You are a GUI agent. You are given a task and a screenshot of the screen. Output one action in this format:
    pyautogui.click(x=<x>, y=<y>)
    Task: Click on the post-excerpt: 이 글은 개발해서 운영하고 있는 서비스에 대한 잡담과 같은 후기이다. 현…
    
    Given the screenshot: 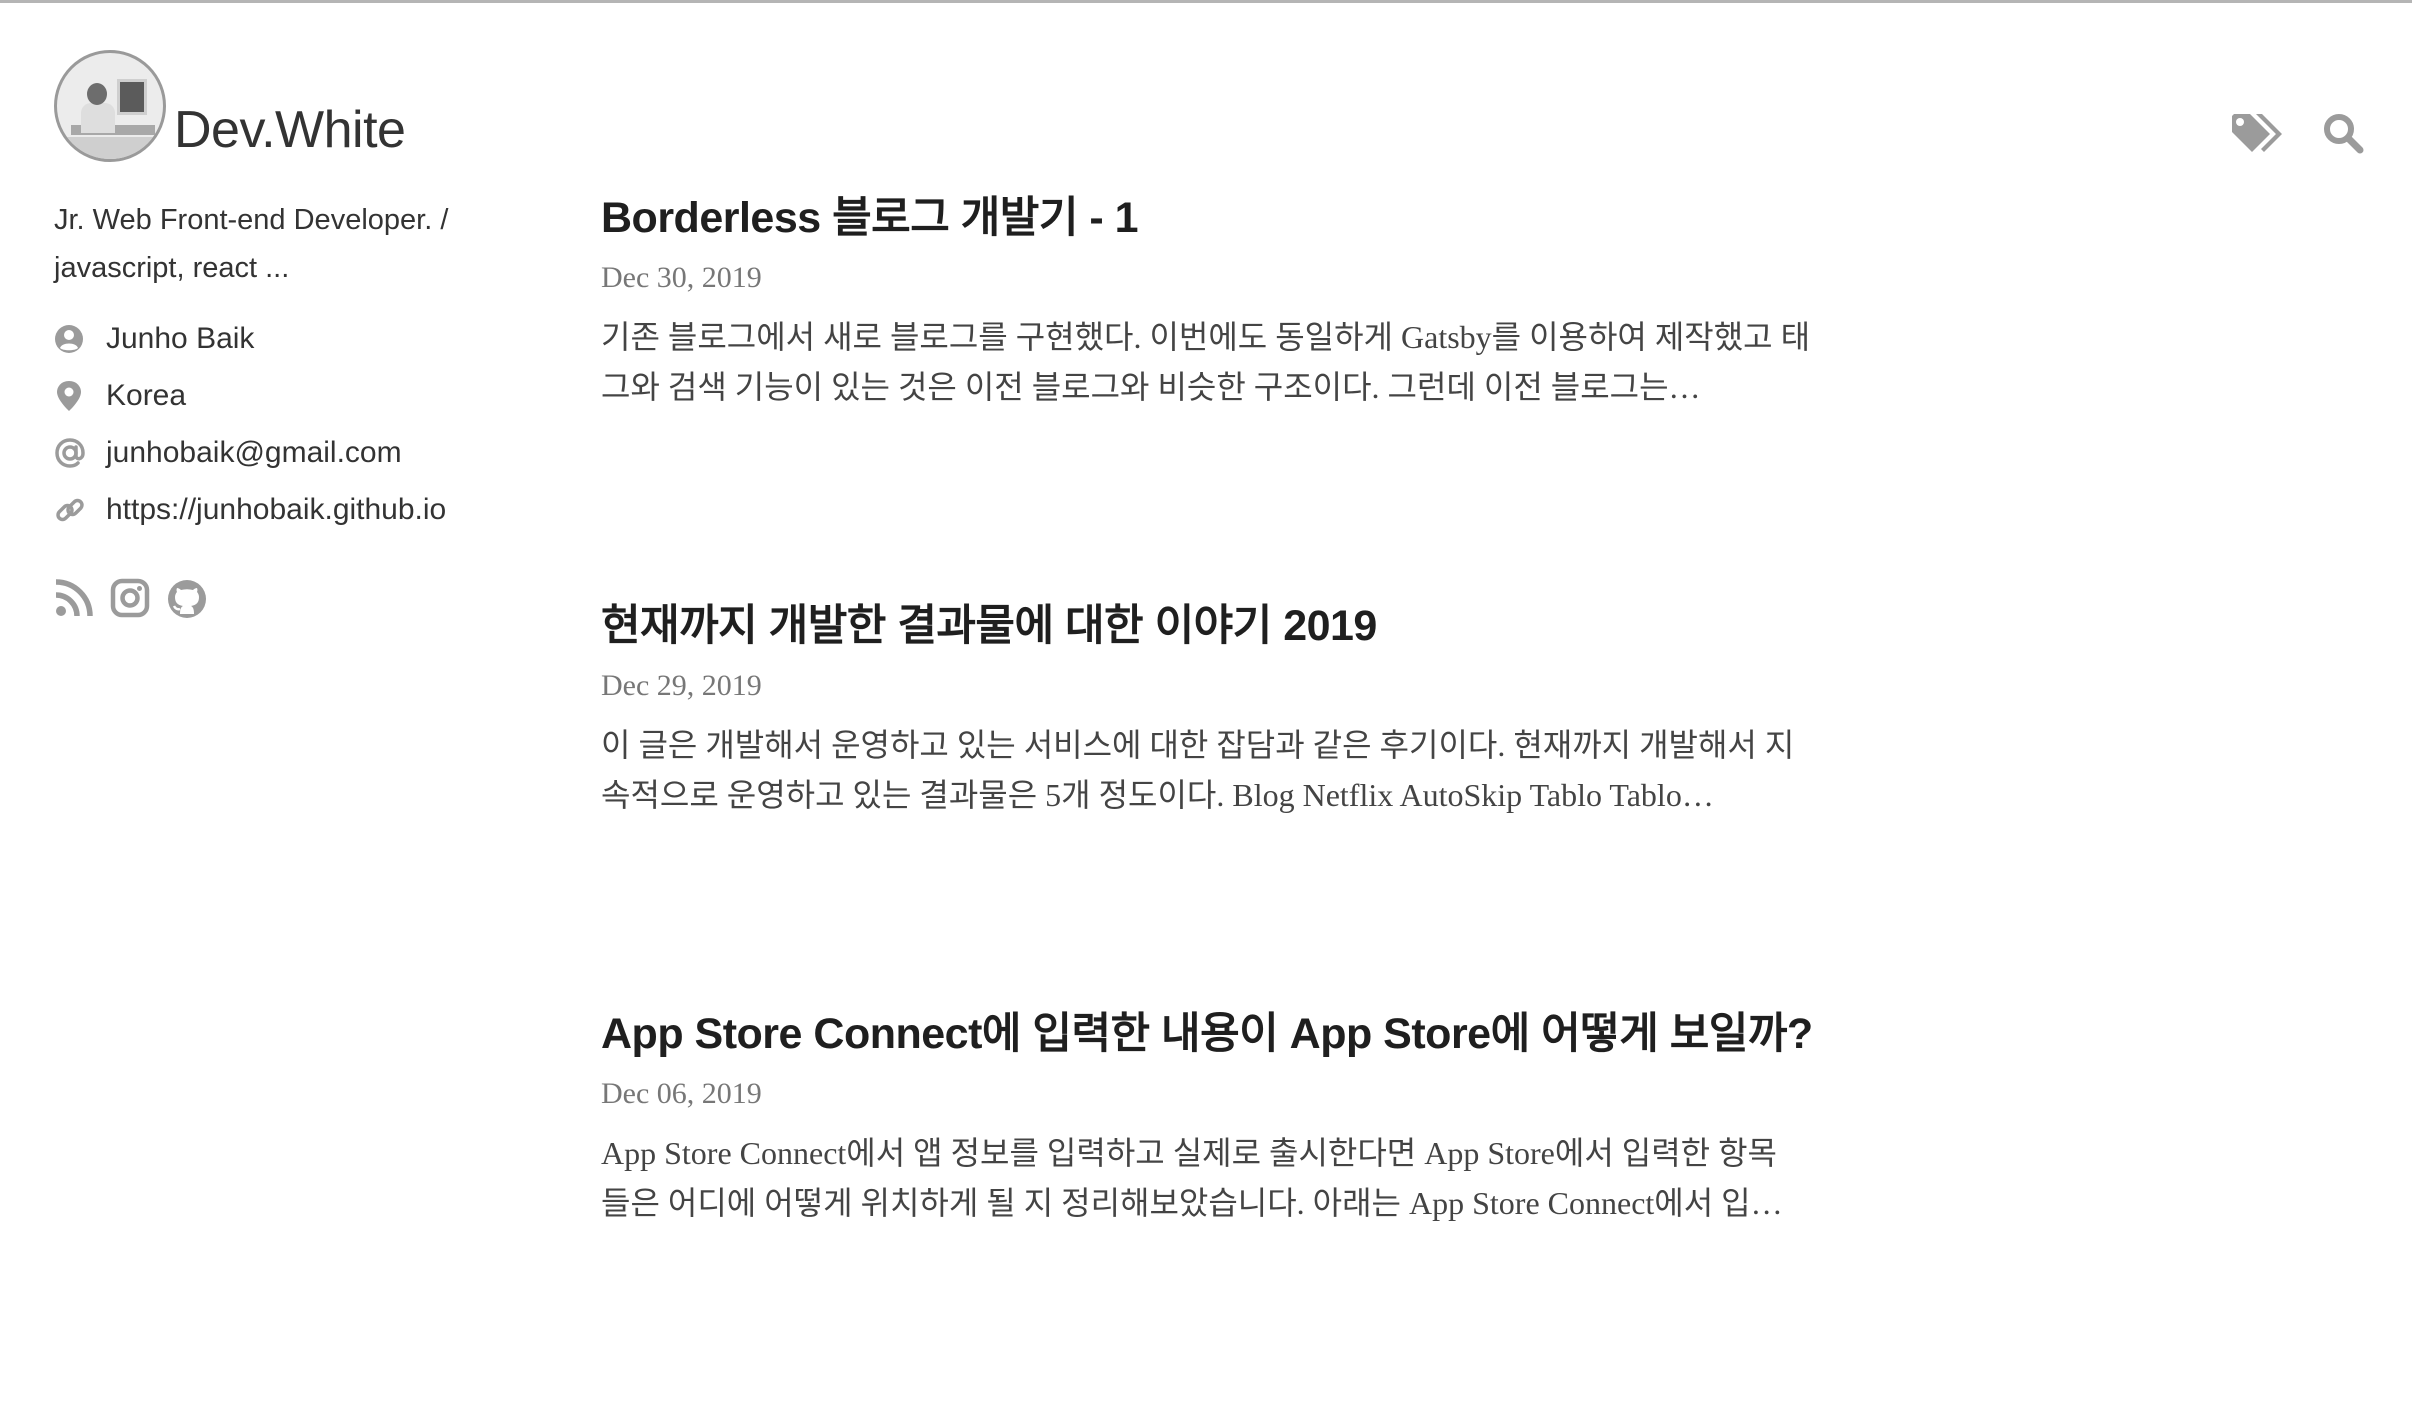 What is the action you would take?
    pyautogui.click(x=1215, y=770)
    